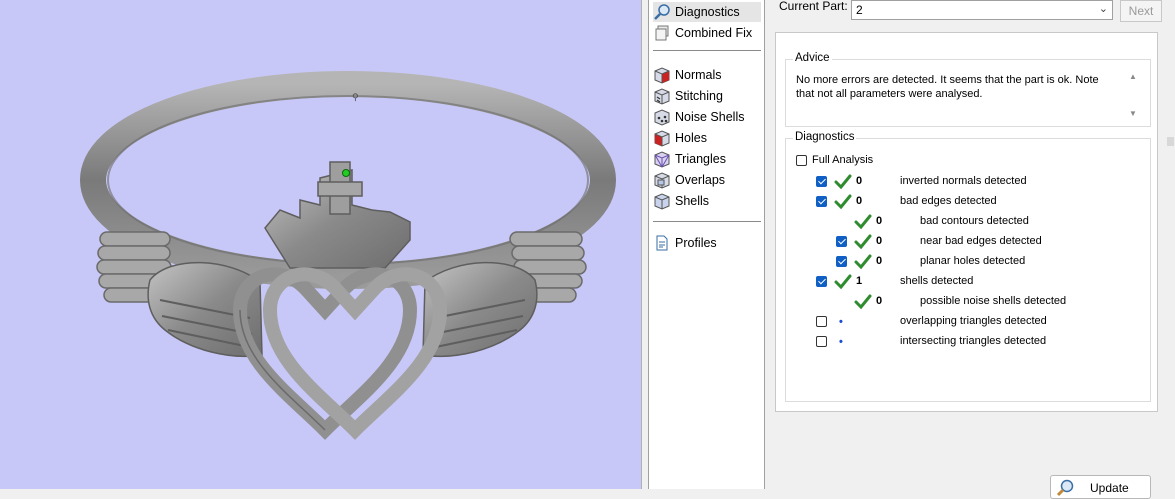  Describe the element at coordinates (662, 138) in the screenshot. I see `cube-holes-icon` at that location.